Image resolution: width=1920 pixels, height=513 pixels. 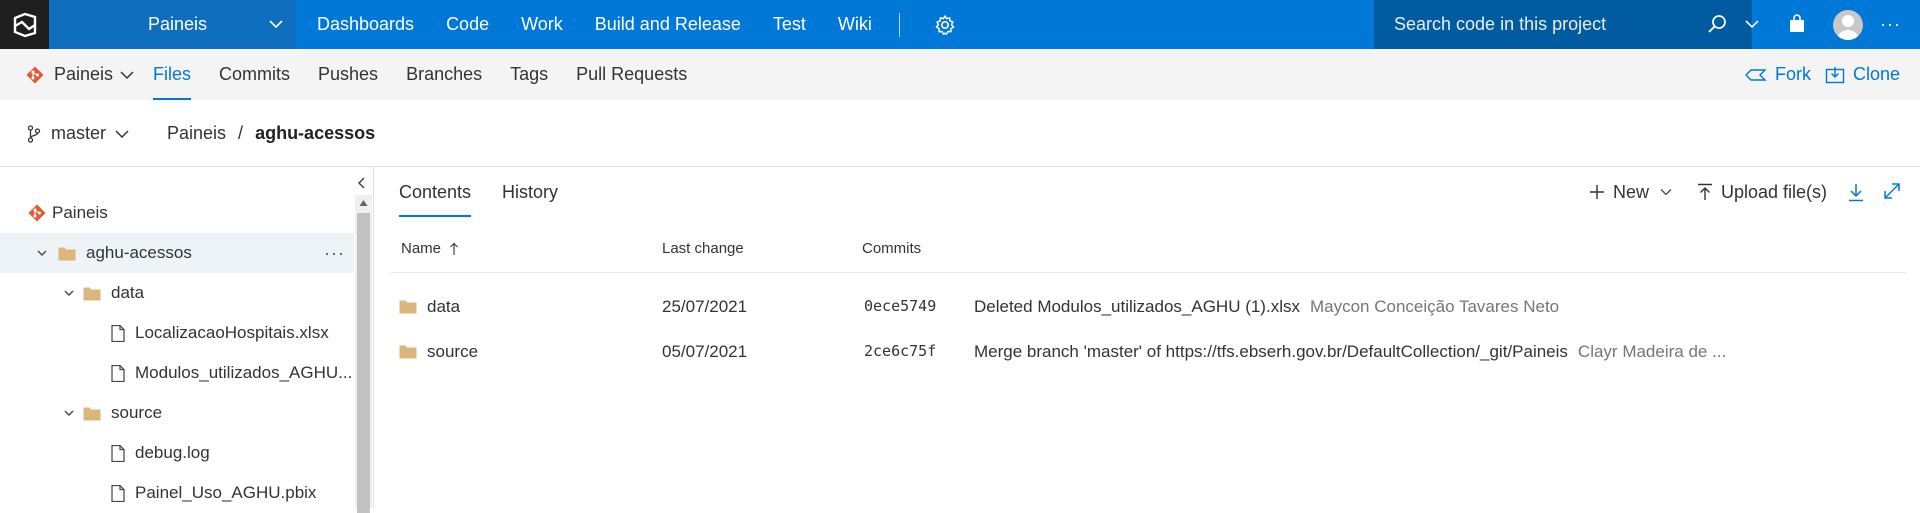 What do you see at coordinates (363, 203) in the screenshot?
I see `scroll-up-arrow-icon` at bounding box center [363, 203].